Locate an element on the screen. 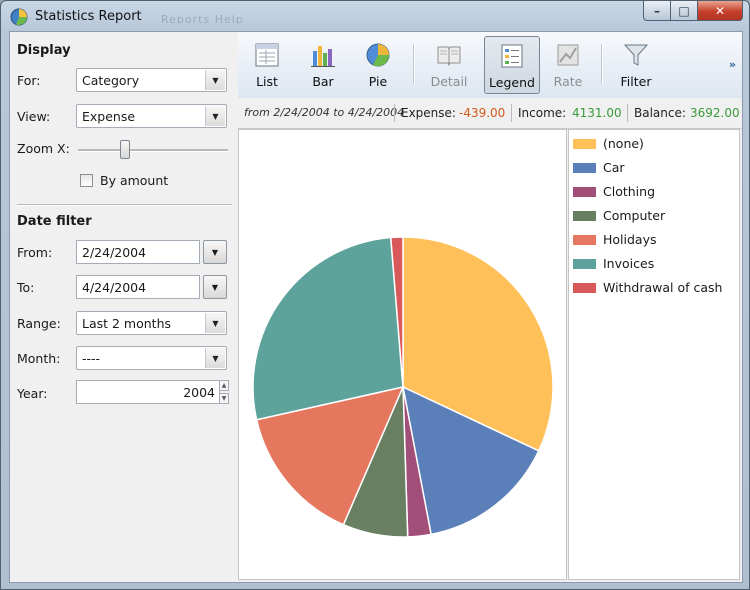  from-calendar-button: ▼ is located at coordinates (215, 252).